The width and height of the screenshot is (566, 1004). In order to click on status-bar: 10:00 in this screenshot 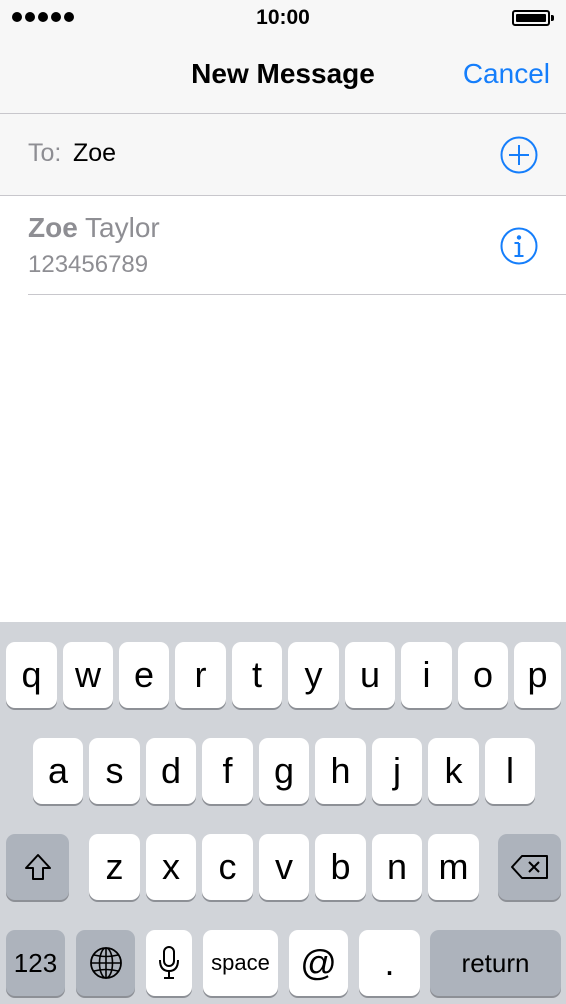, I will do `click(283, 18)`.